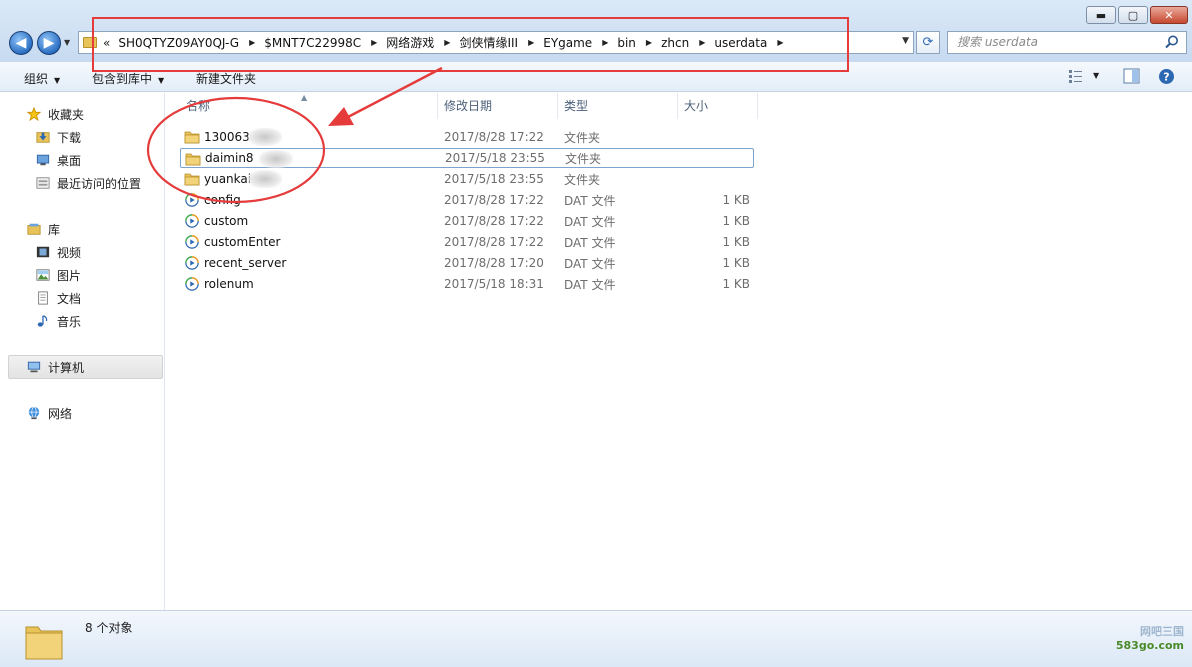 The height and width of the screenshot is (667, 1192). I want to click on nav-favorites: 收藏夹, so click(55, 114).